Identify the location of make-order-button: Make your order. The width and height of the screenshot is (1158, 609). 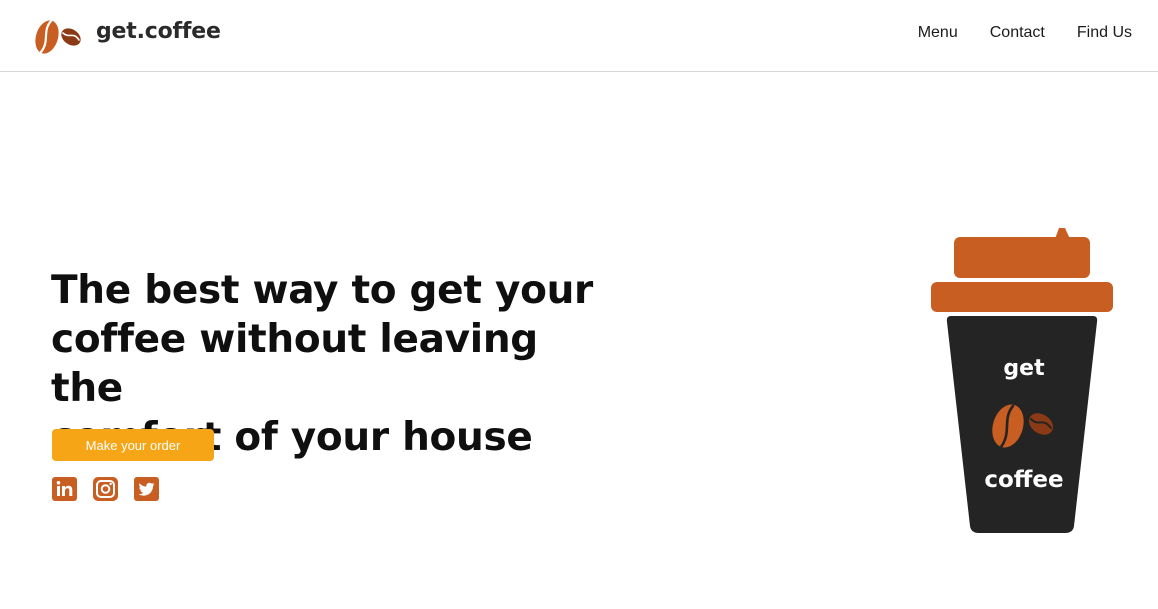
(133, 445).